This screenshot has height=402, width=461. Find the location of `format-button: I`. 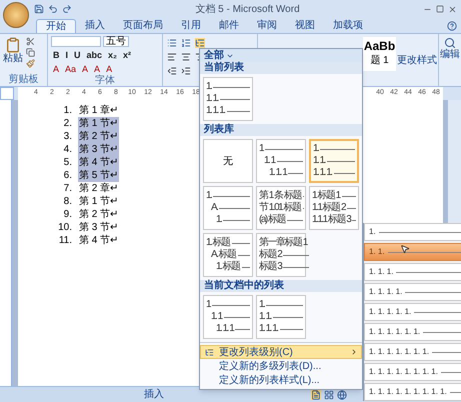

format-button: I is located at coordinates (67, 55).